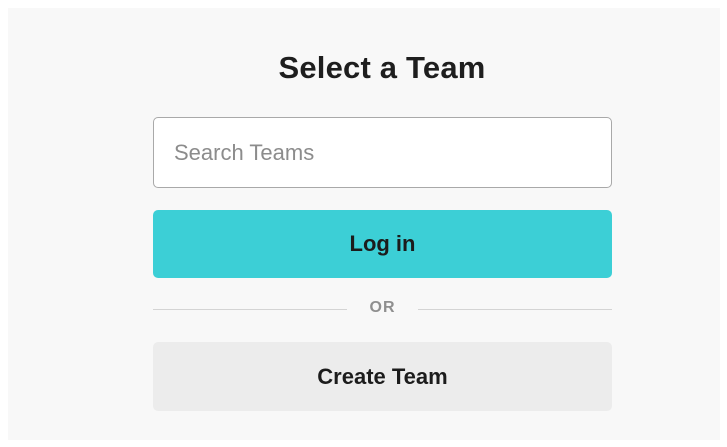  I want to click on create-team-button: Create Team, so click(382, 376).